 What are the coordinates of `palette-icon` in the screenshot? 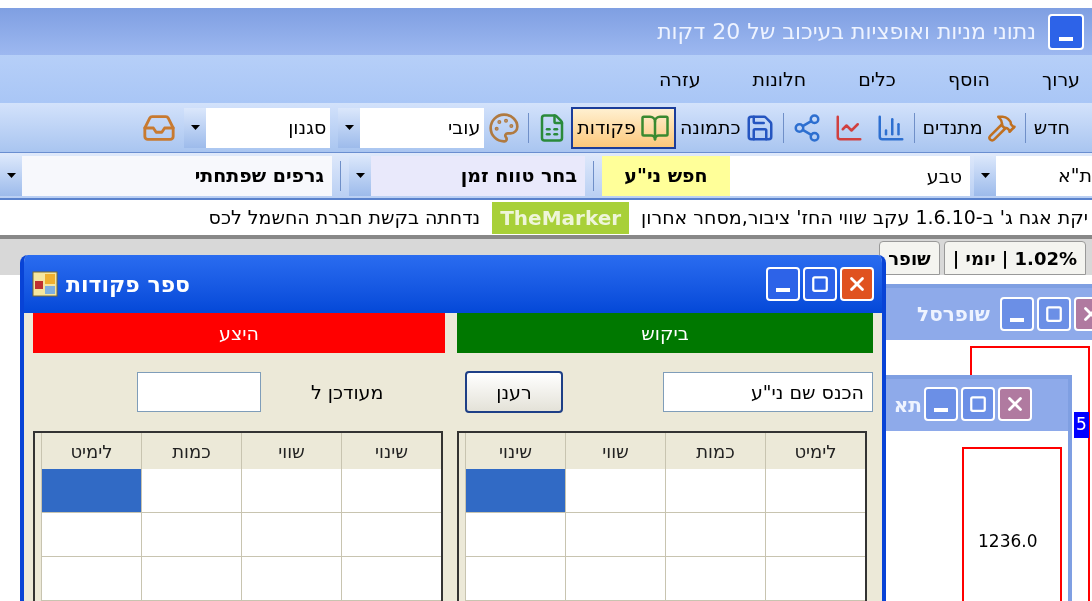 It's located at (504, 127).